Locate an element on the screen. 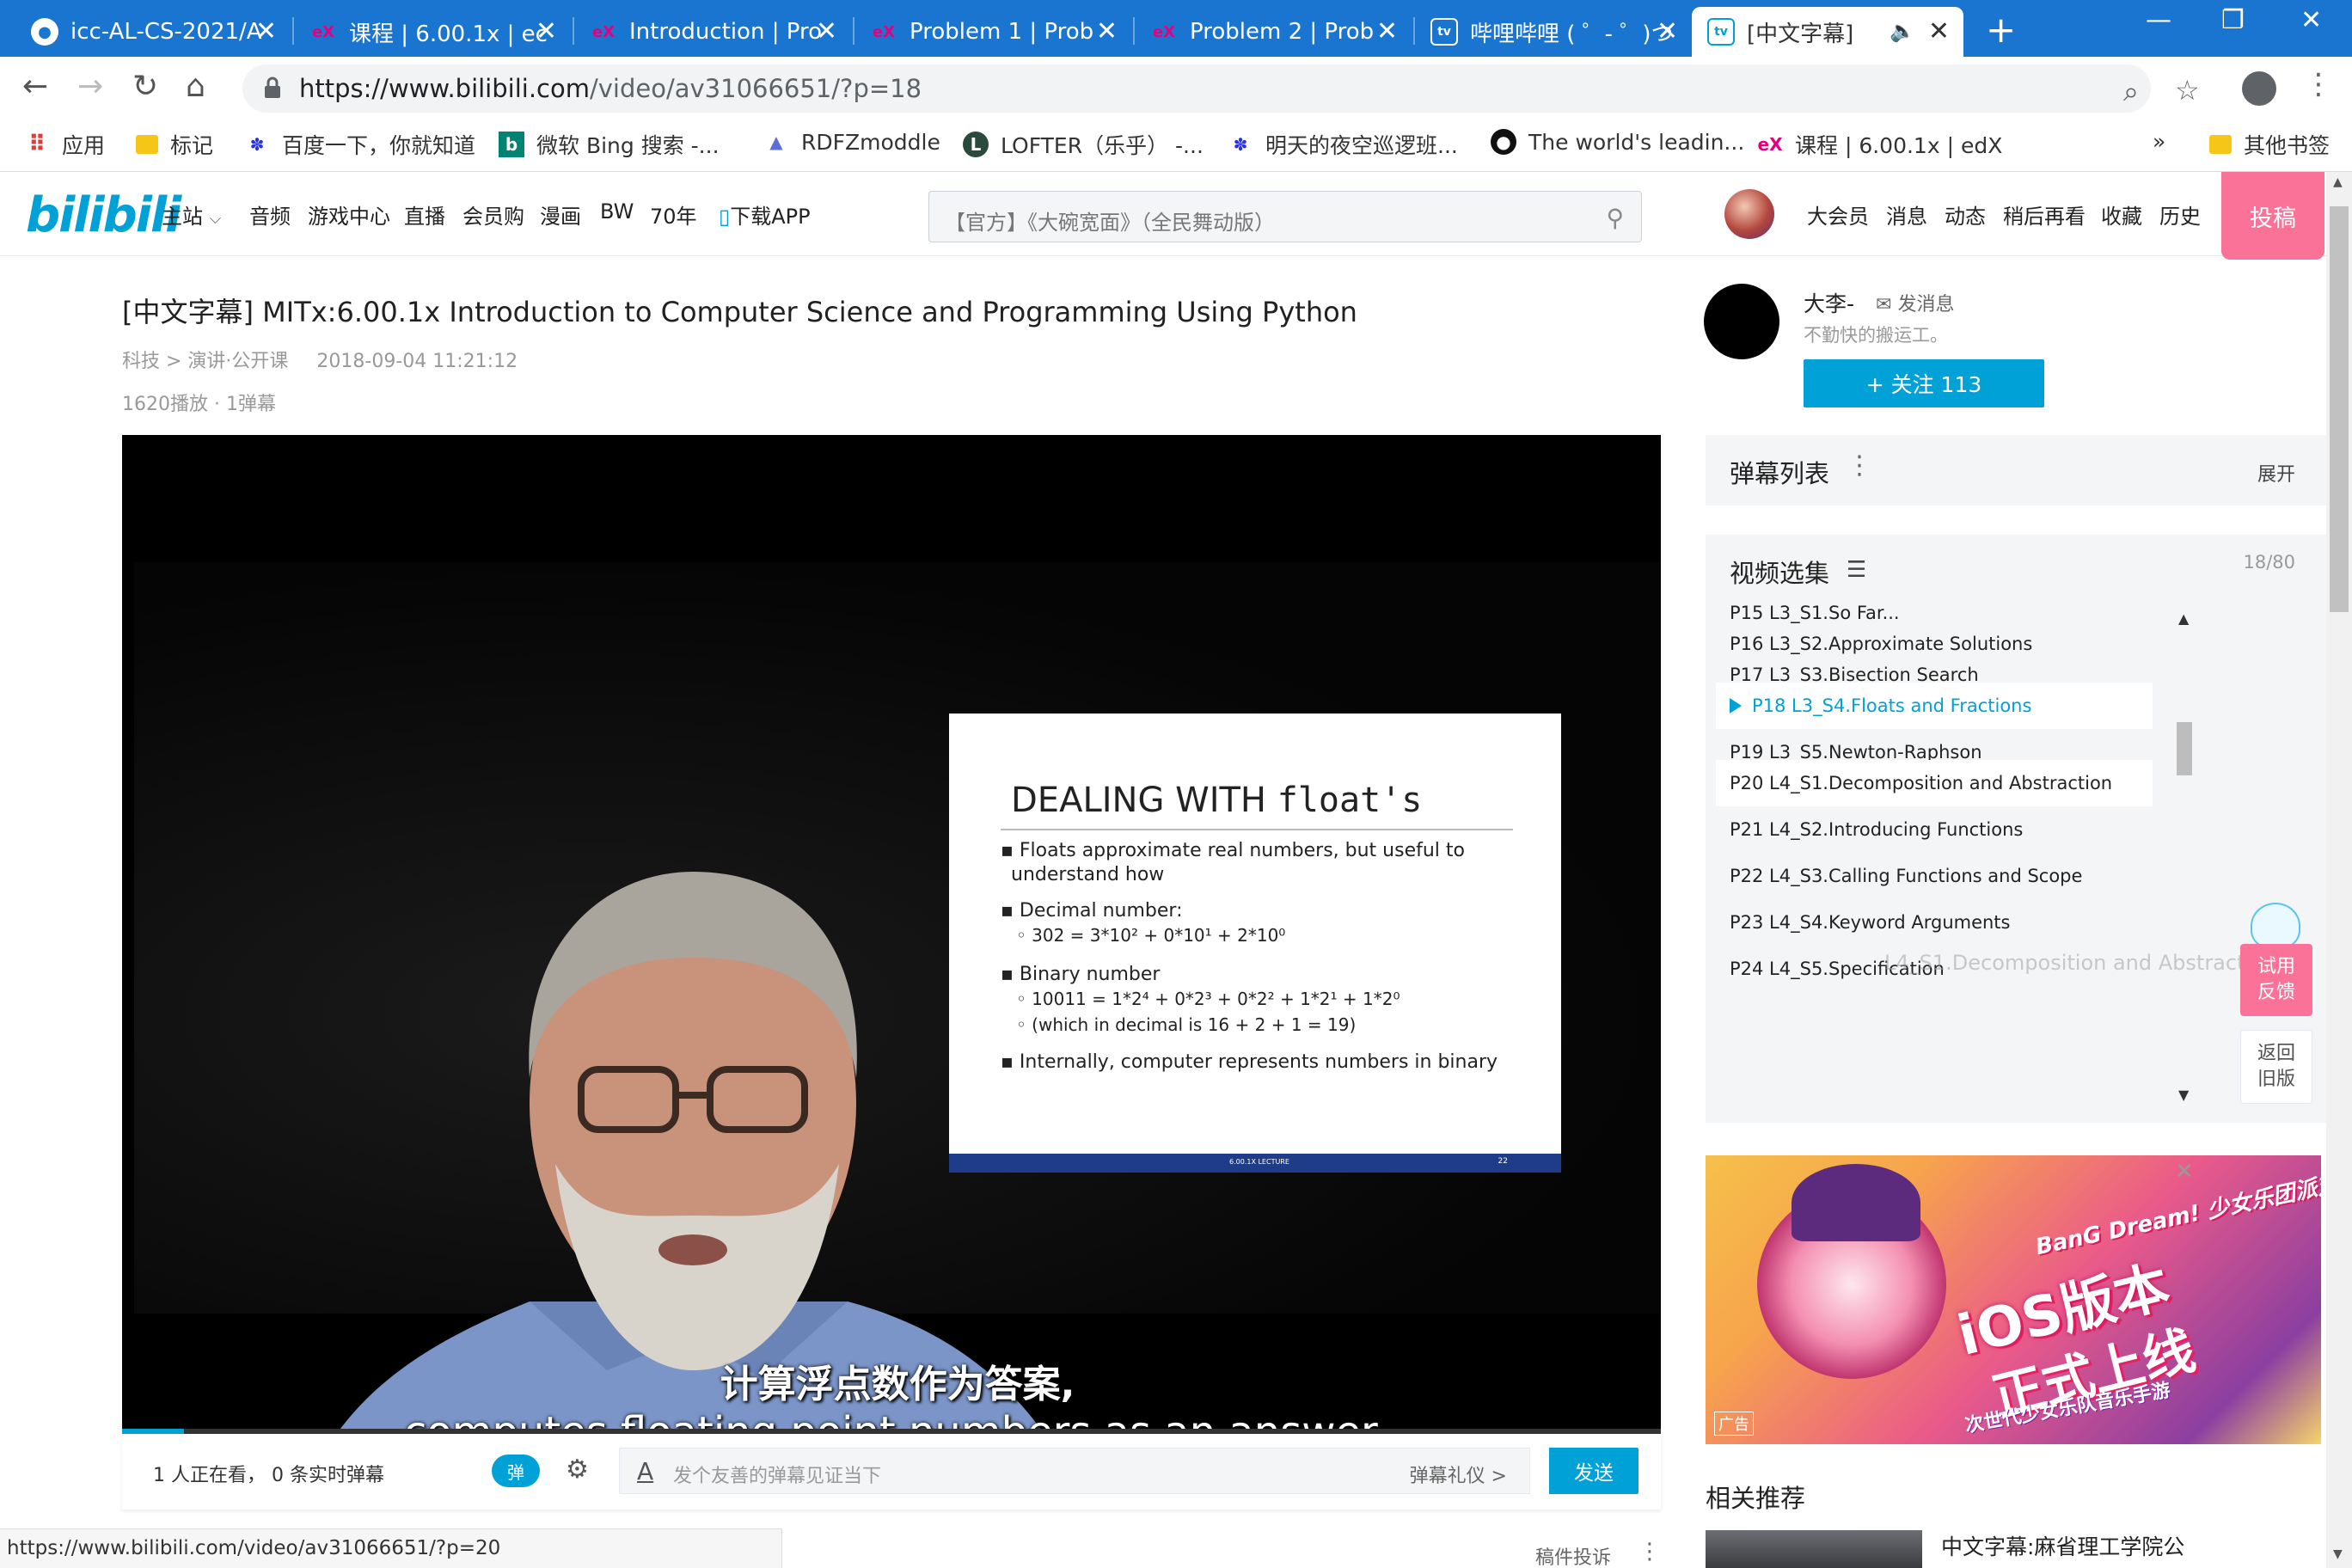  nav-live: 直播 is located at coordinates (424, 214).